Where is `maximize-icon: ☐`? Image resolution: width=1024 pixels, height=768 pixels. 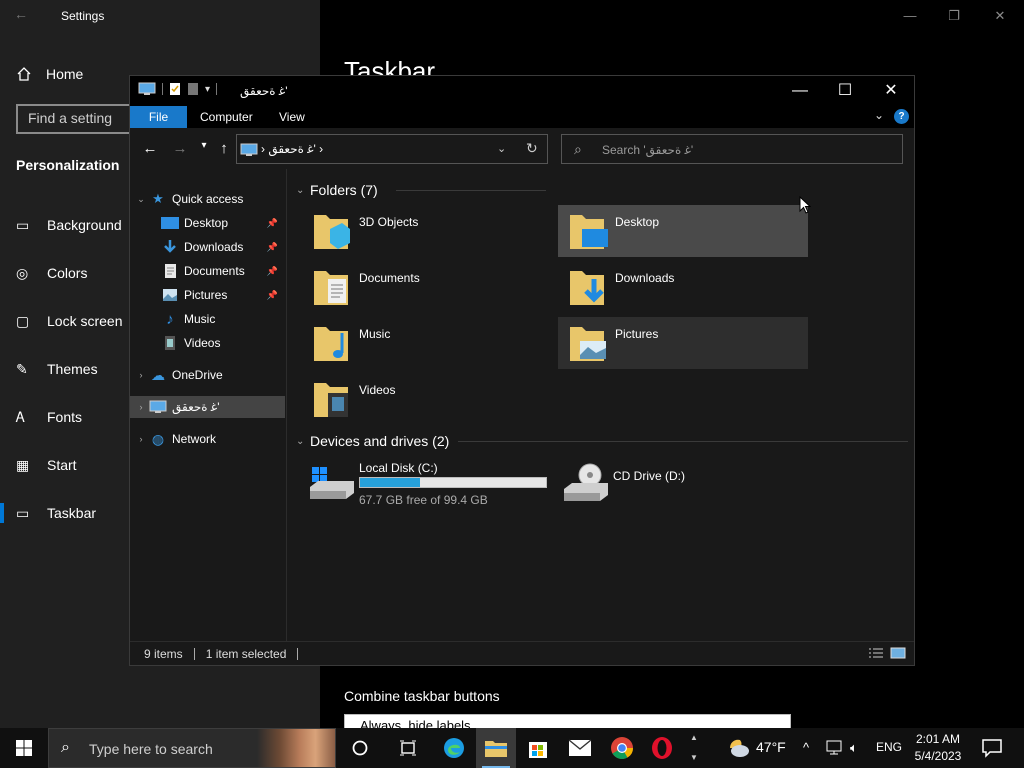
maximize-icon: ☐ is located at coordinates (845, 91).